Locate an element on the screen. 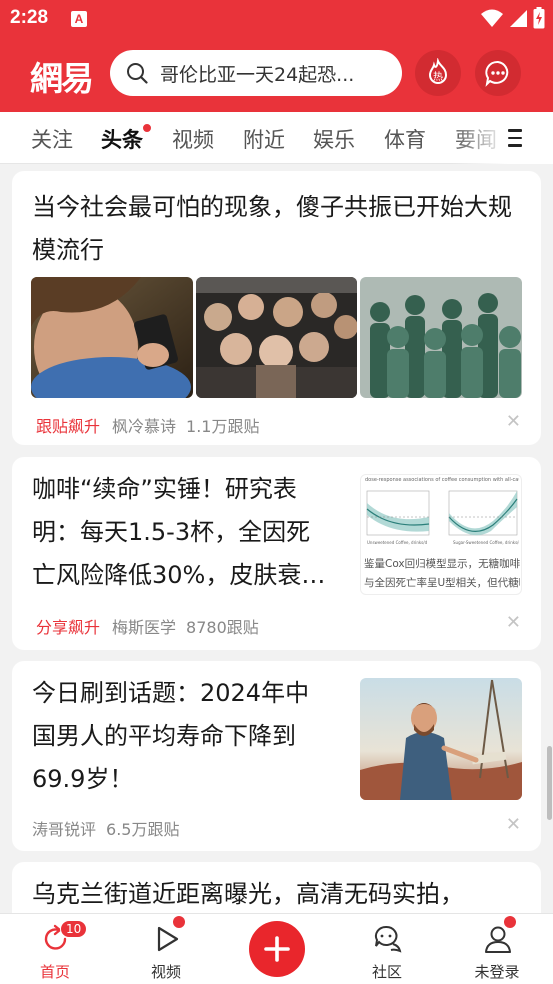 The image size is (553, 984). tab-video-bottom: 视频 is located at coordinates (166, 949).